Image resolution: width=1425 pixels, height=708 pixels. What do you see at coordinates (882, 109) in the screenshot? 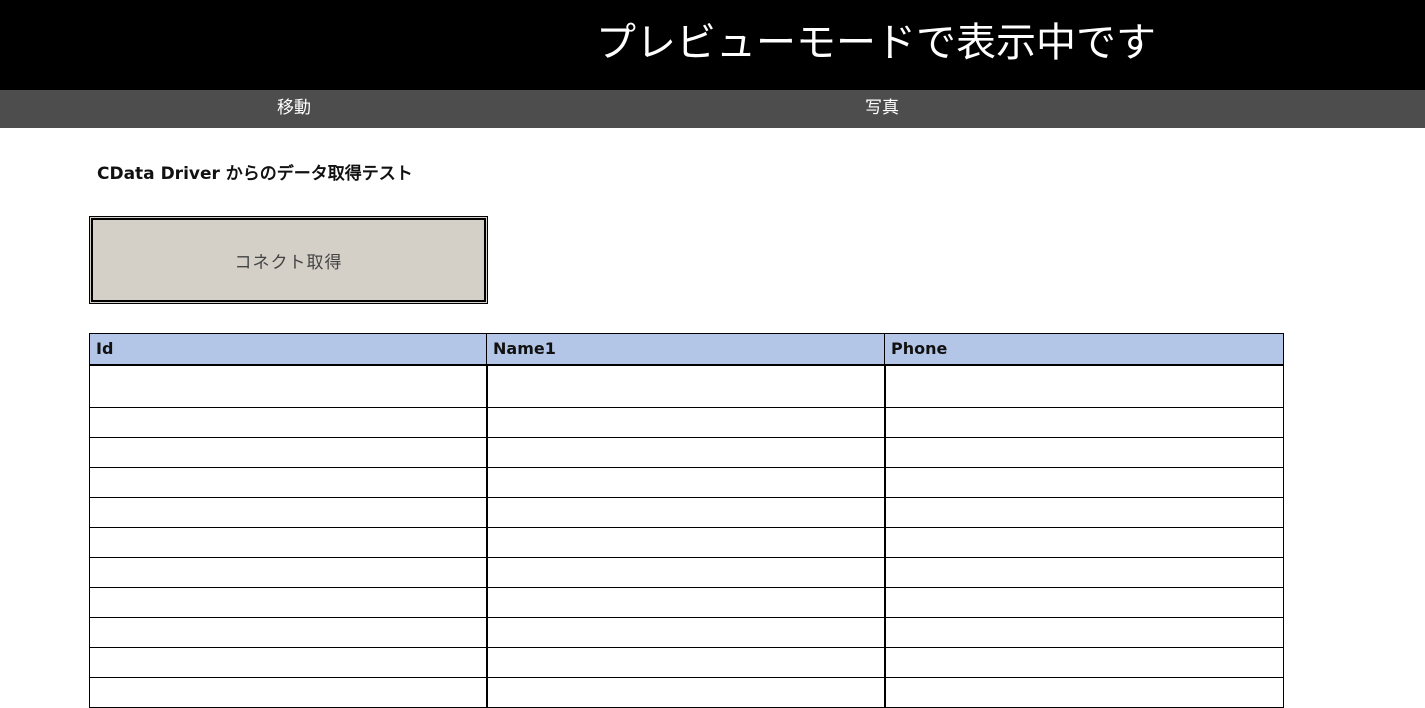
I see `nav-item-photo: 写真` at bounding box center [882, 109].